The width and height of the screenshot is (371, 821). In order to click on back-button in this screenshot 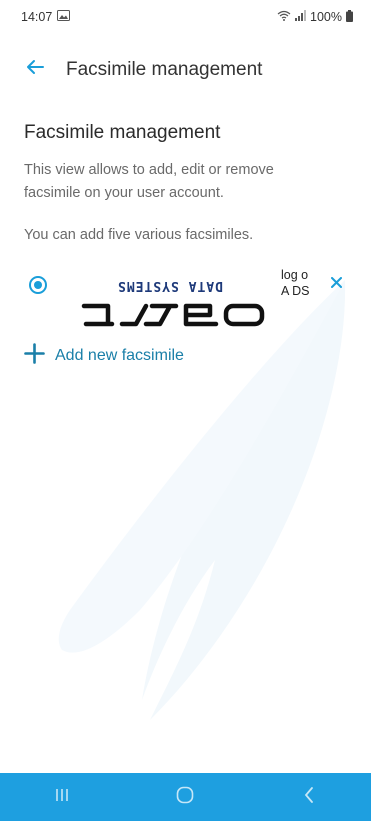, I will do `click(35, 69)`.